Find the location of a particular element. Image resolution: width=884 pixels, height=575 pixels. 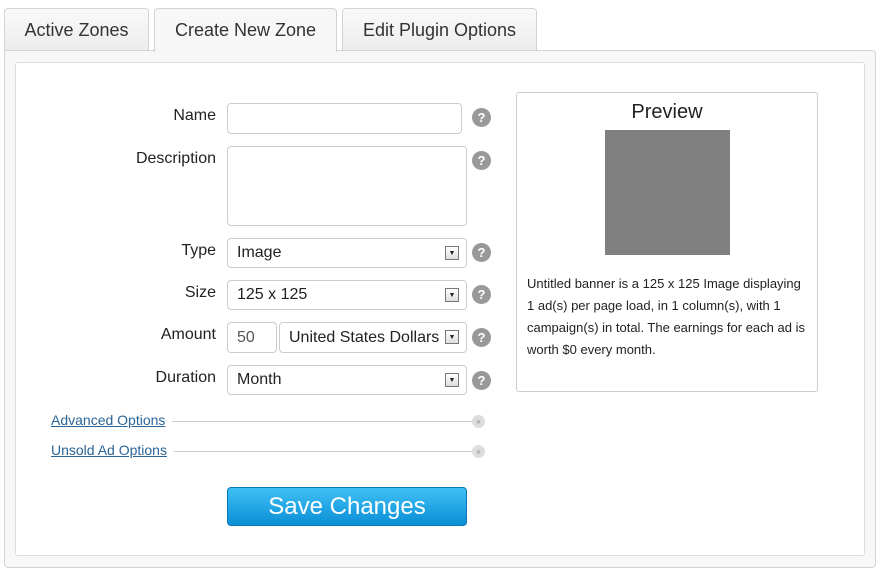

tab-create-new-zone: Create New Zone is located at coordinates (245, 30).